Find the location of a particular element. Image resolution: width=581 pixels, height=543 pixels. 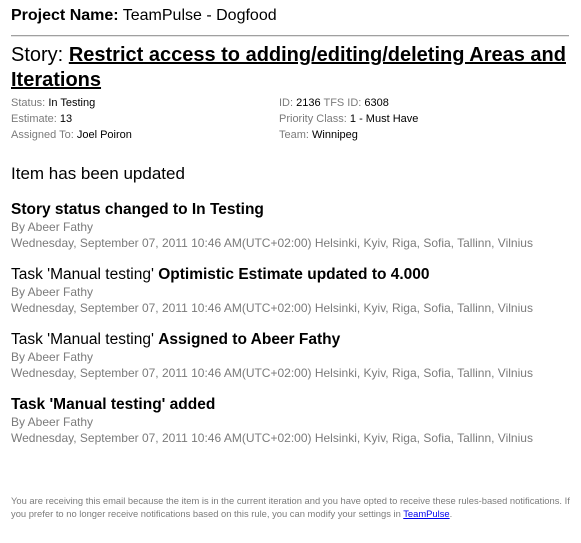

team-field: Team: Winnipeg is located at coordinates (318, 135).